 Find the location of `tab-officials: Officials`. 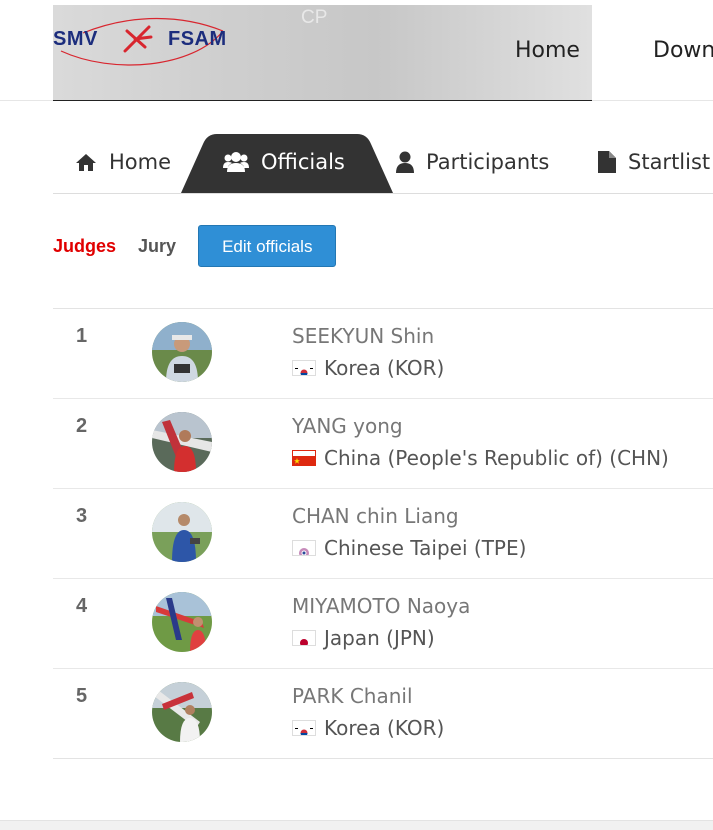

tab-officials: Officials is located at coordinates (284, 162).